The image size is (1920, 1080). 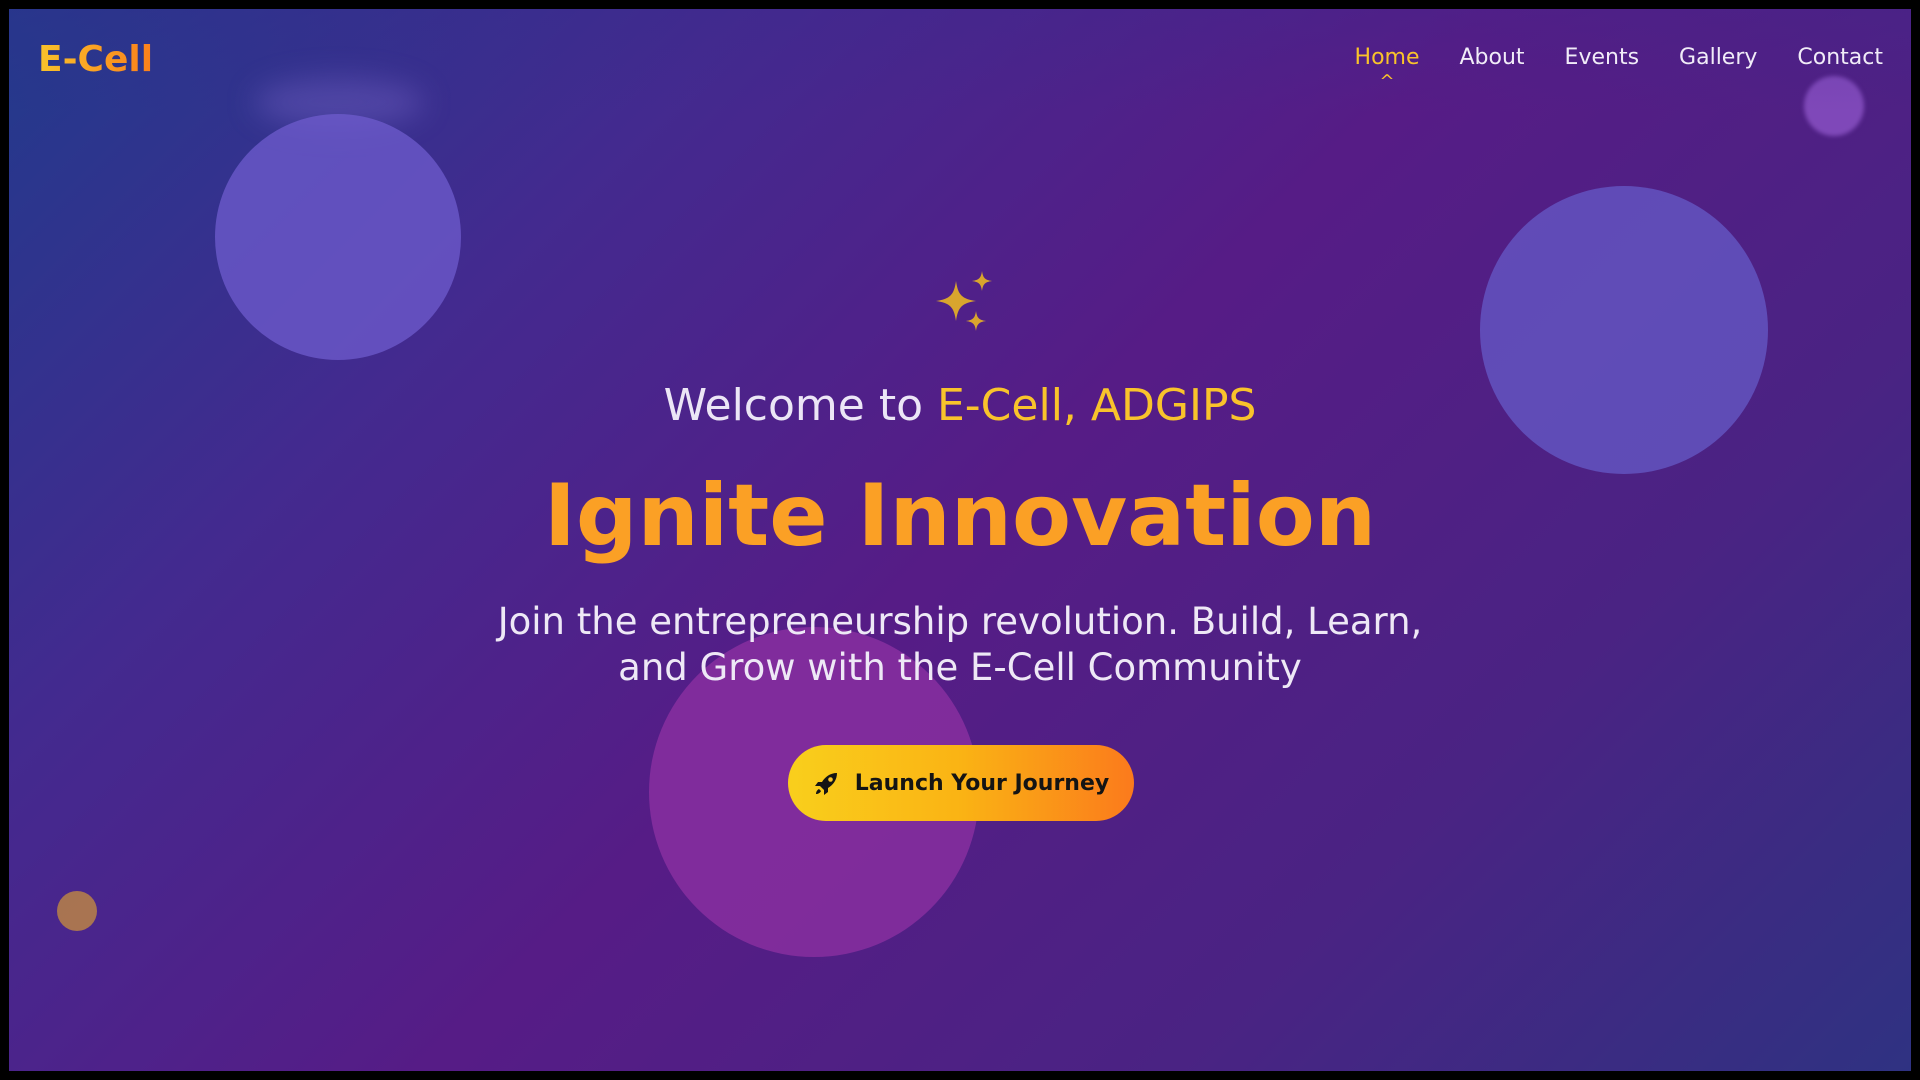 I want to click on welcome-heading: Welcome to E-Cell, ADGIPS, so click(x=960, y=405).